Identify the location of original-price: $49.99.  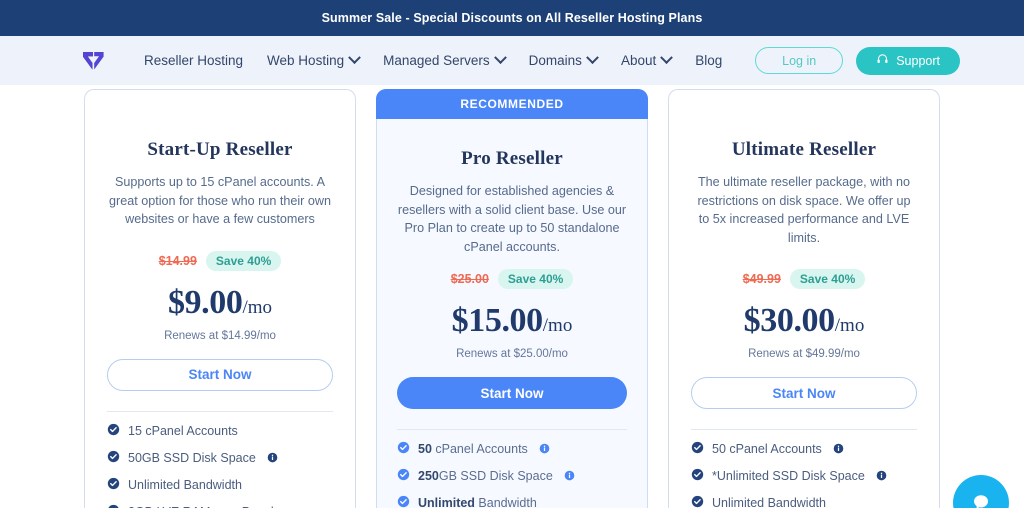
(761, 279).